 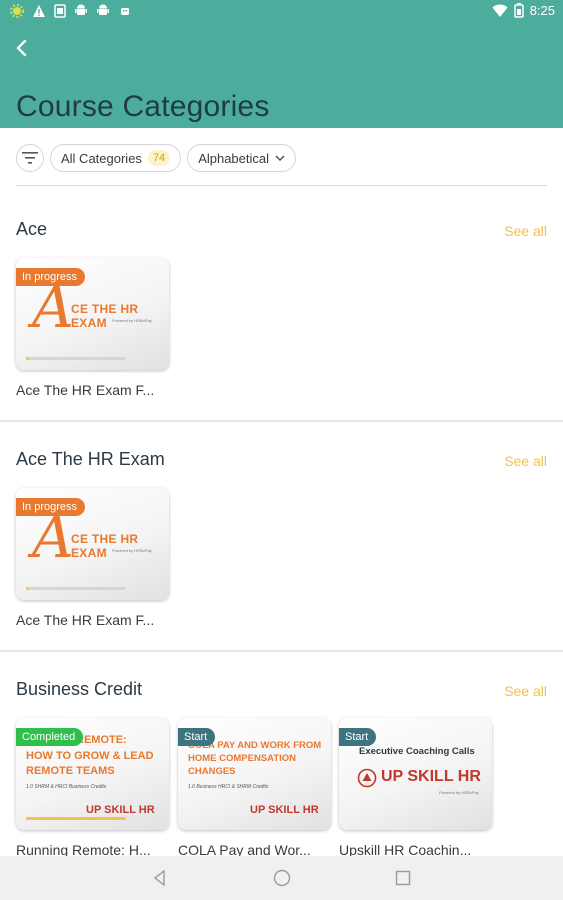 What do you see at coordinates (367, 778) in the screenshot?
I see `upskill-logo-icon` at bounding box center [367, 778].